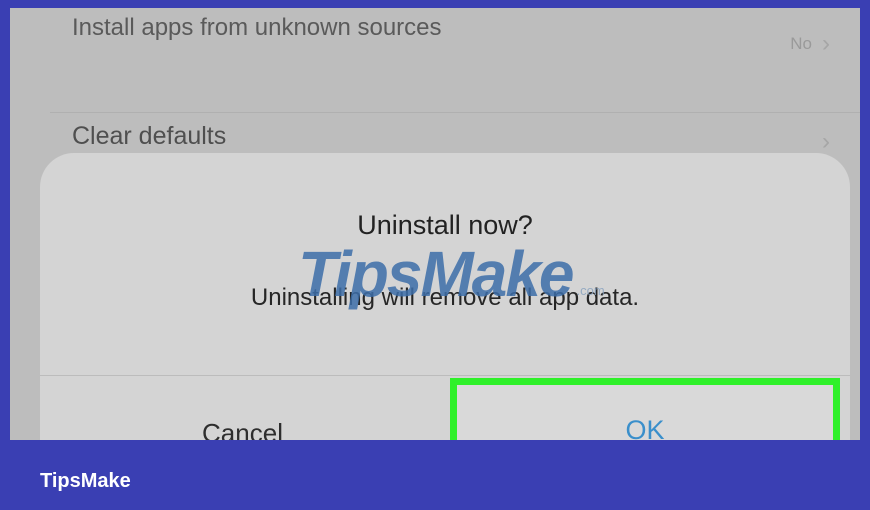 The height and width of the screenshot is (510, 870). What do you see at coordinates (242, 429) in the screenshot?
I see `cancel-button-label: Cancel` at bounding box center [242, 429].